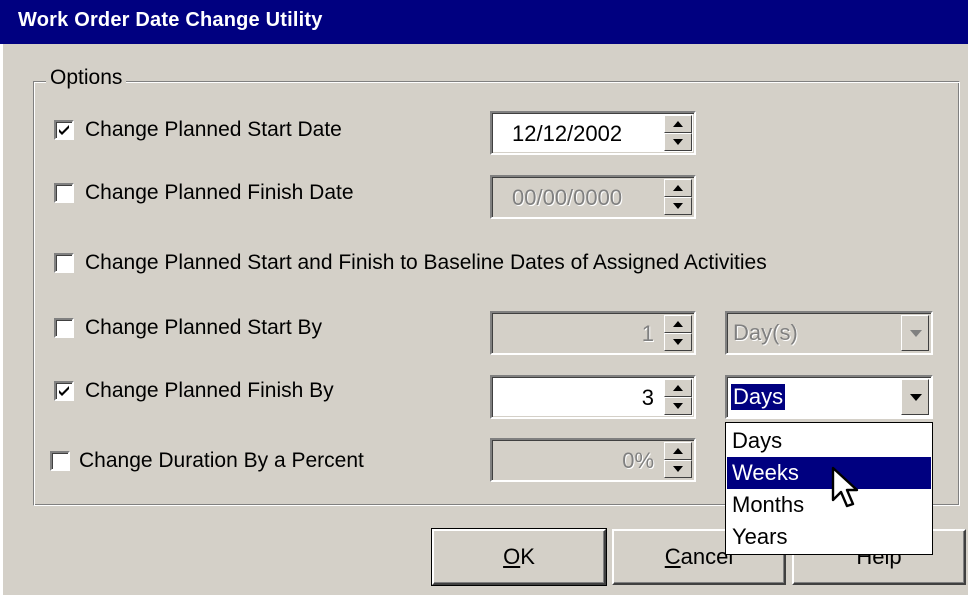  What do you see at coordinates (567, 133) in the screenshot?
I see `field-value: 12/12/2002` at bounding box center [567, 133].